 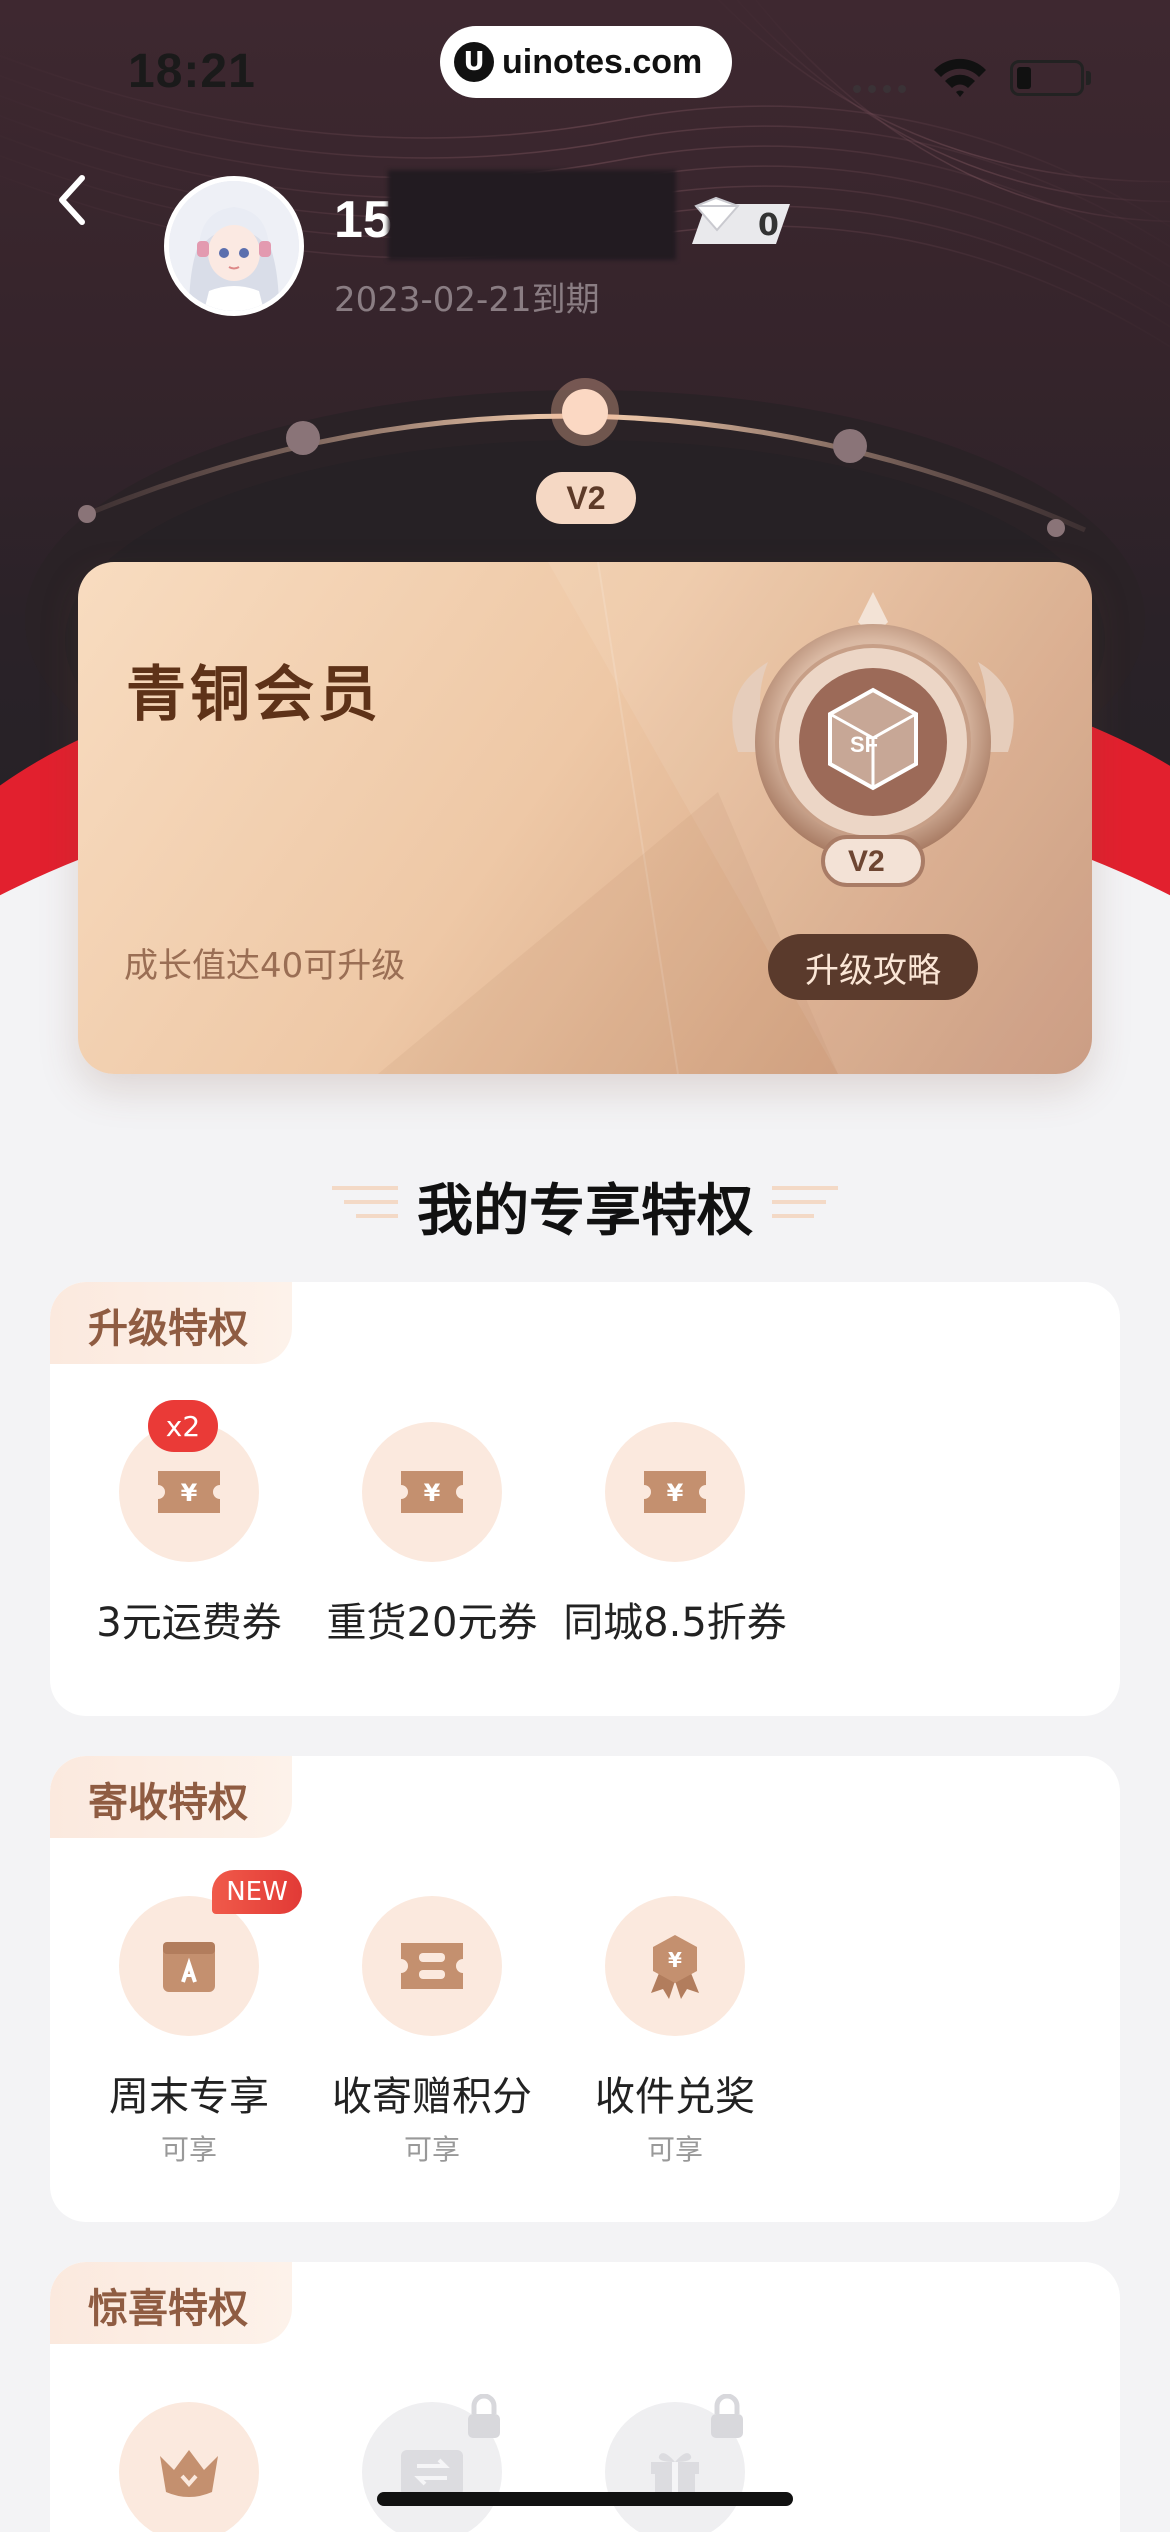 What do you see at coordinates (741, 220) in the screenshot?
I see `vip-diamond-badge` at bounding box center [741, 220].